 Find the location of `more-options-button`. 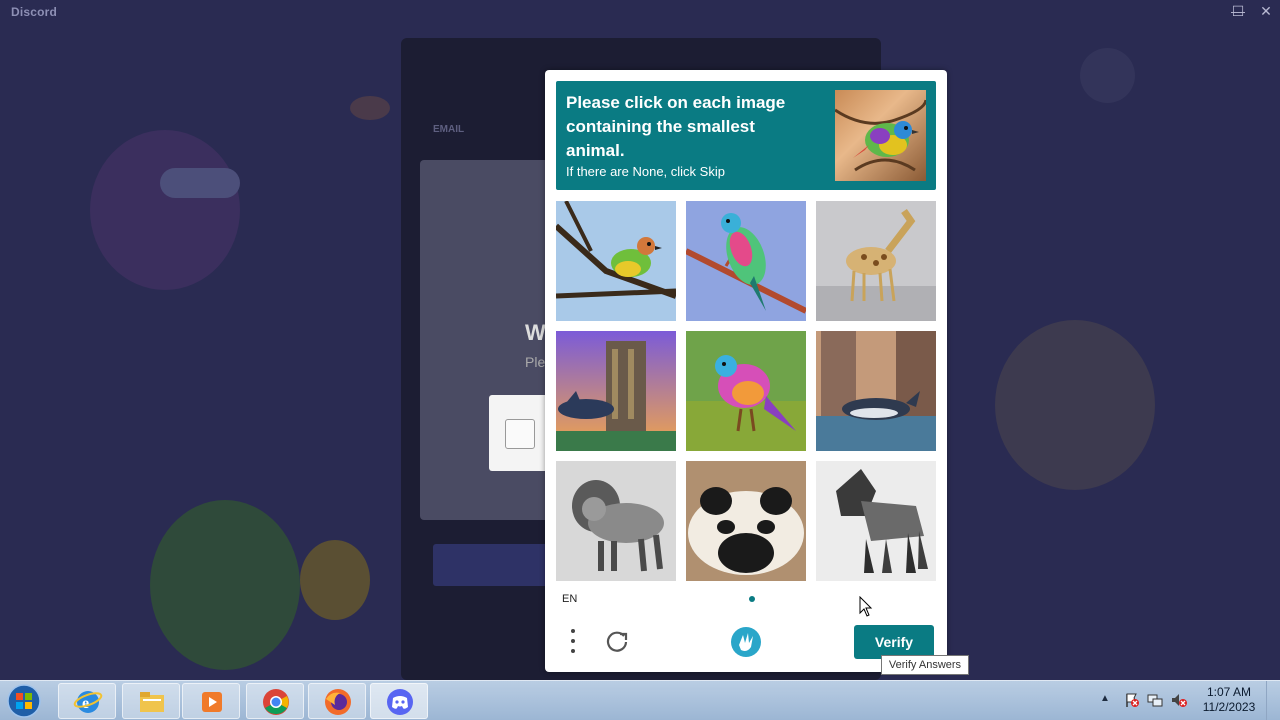

more-options-button is located at coordinates (573, 641).